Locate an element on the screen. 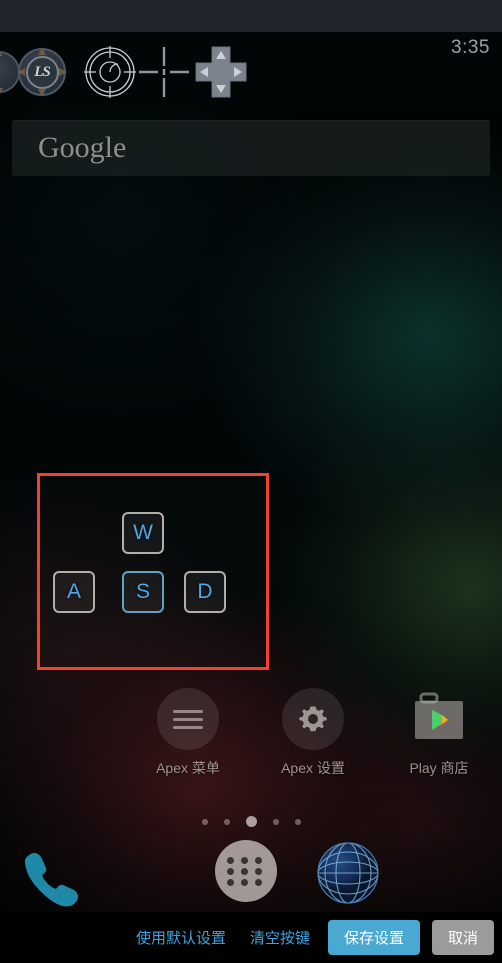  stick-nub-right is located at coordinates (63, 72).